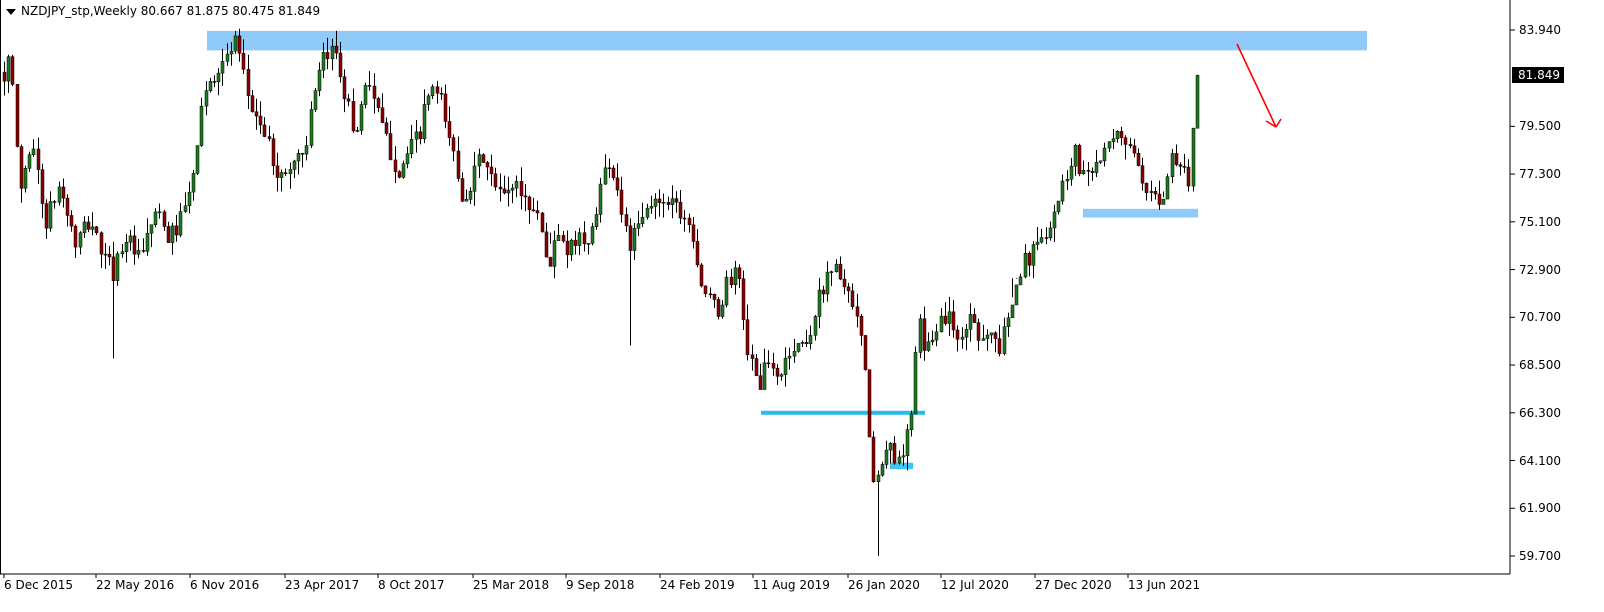  What do you see at coordinates (1540, 269) in the screenshot?
I see `y-tick-label: 72.900` at bounding box center [1540, 269].